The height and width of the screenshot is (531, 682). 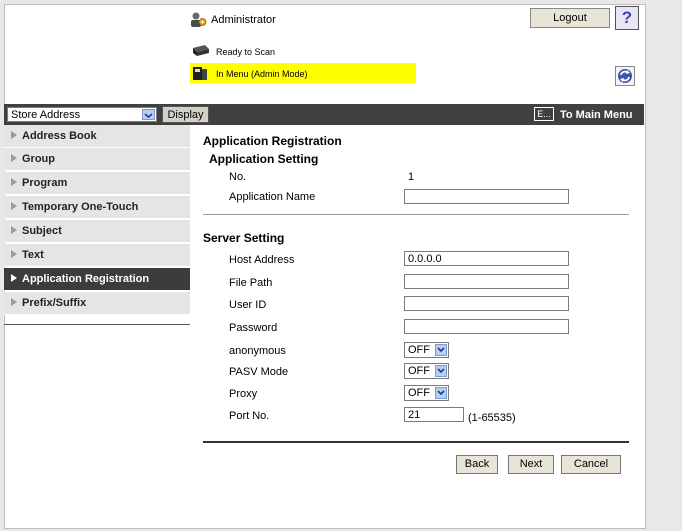 I want to click on to-main-menu-link: To Main Menu, so click(x=596, y=115).